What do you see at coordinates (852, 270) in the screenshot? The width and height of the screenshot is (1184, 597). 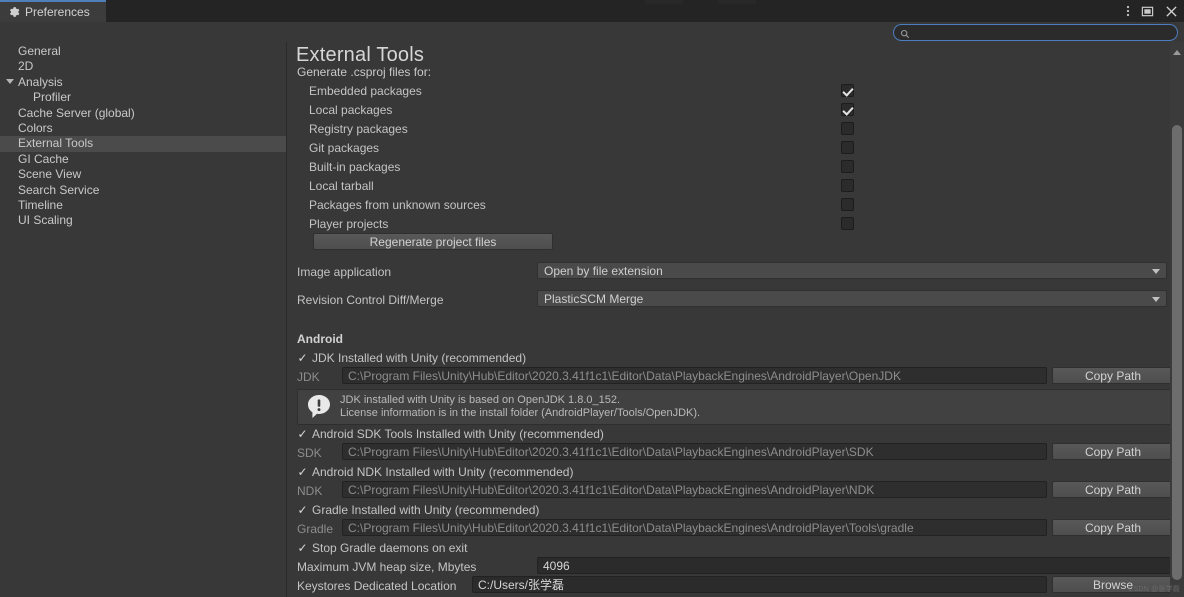 I see `image-application-dropdown: Open by file extension` at bounding box center [852, 270].